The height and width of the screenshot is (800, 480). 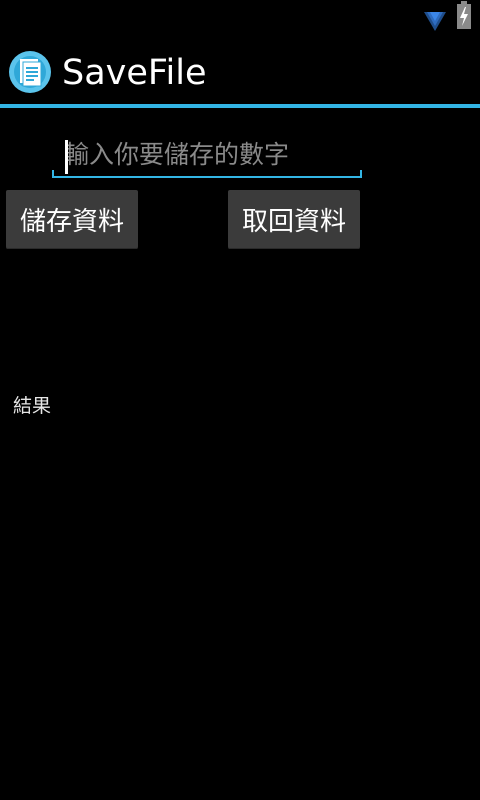 What do you see at coordinates (30, 72) in the screenshot?
I see `document-icon` at bounding box center [30, 72].